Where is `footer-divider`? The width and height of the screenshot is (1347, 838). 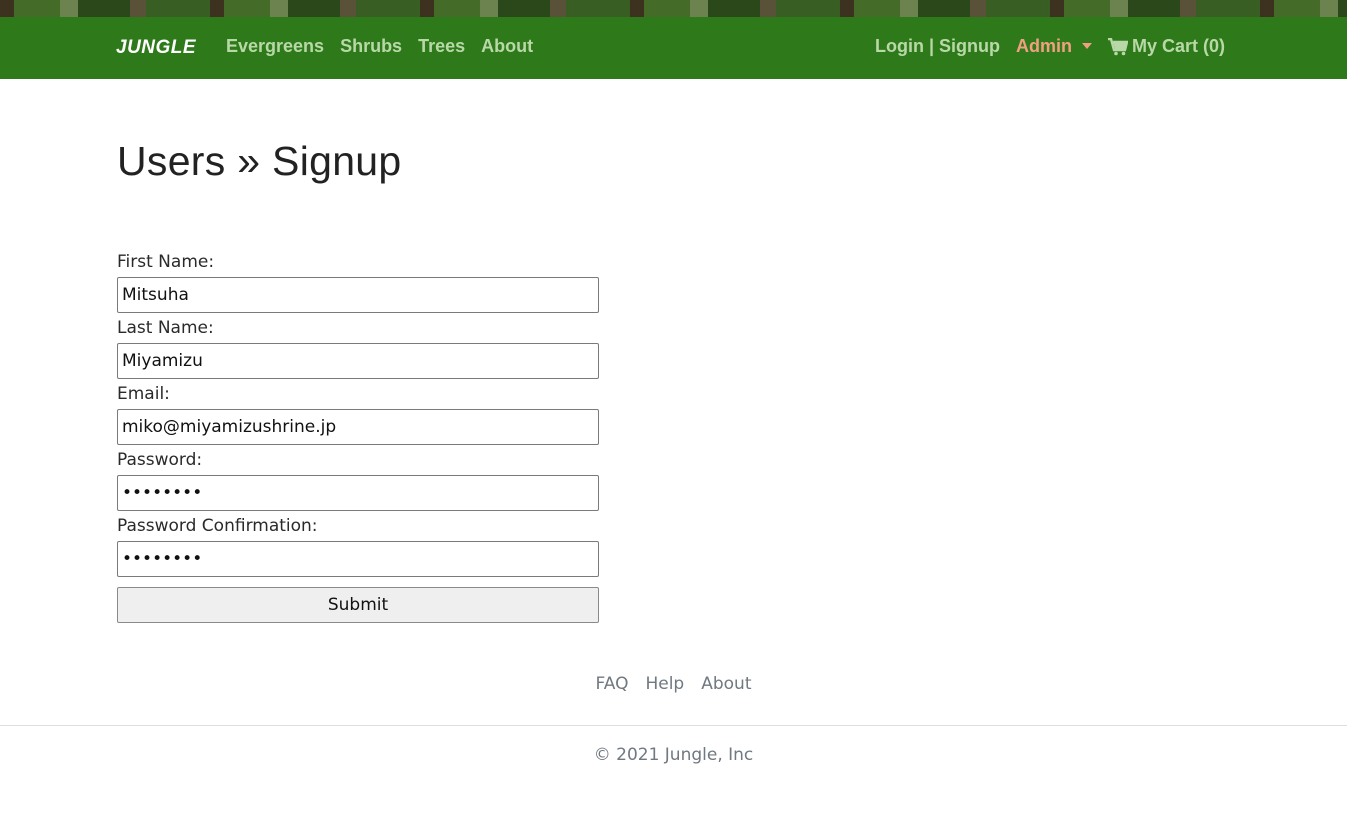 footer-divider is located at coordinates (673, 725).